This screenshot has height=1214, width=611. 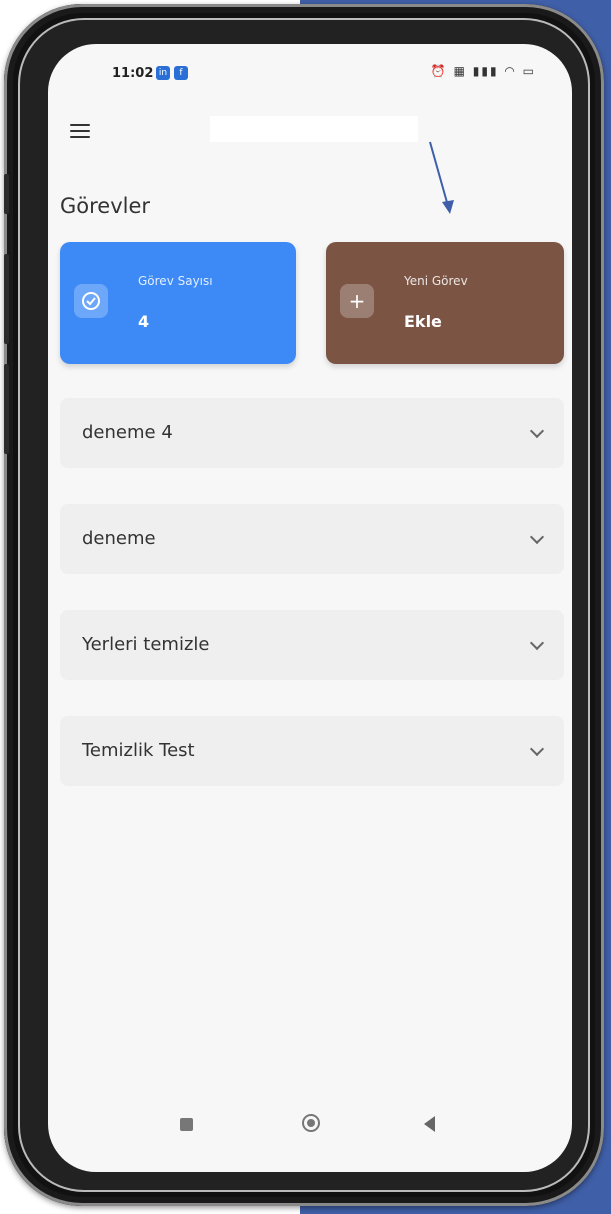 I want to click on new-task-button: + Yeni Görev Ekle, so click(x=445, y=303).